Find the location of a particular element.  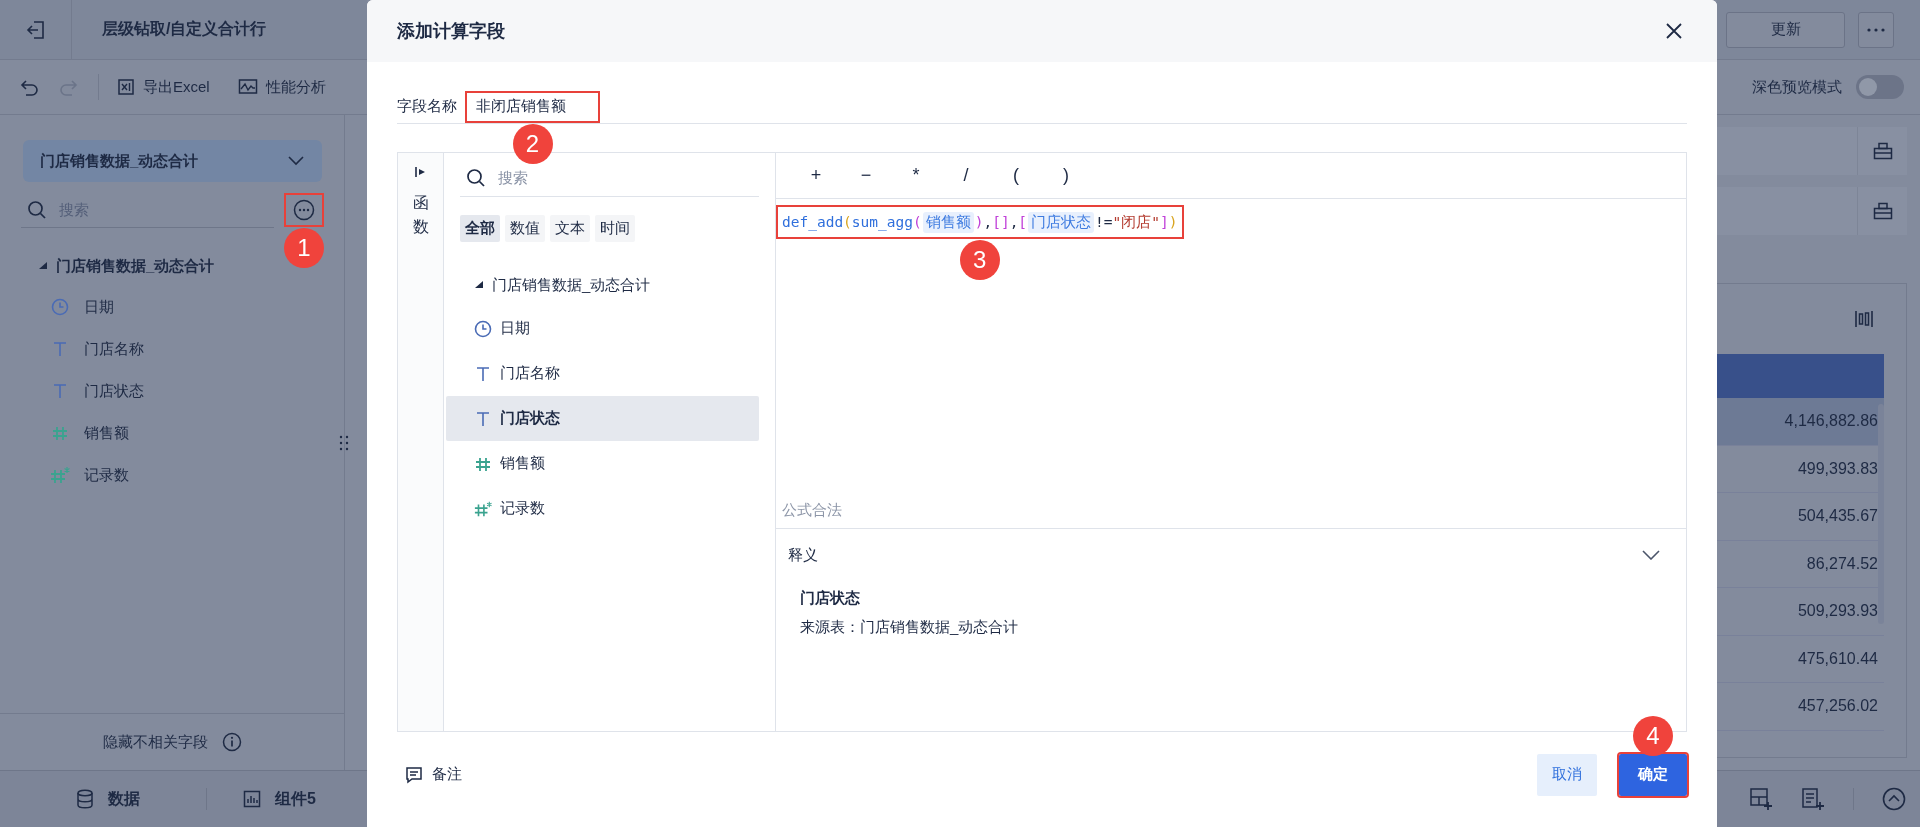

operator-button: + is located at coordinates (816, 175).